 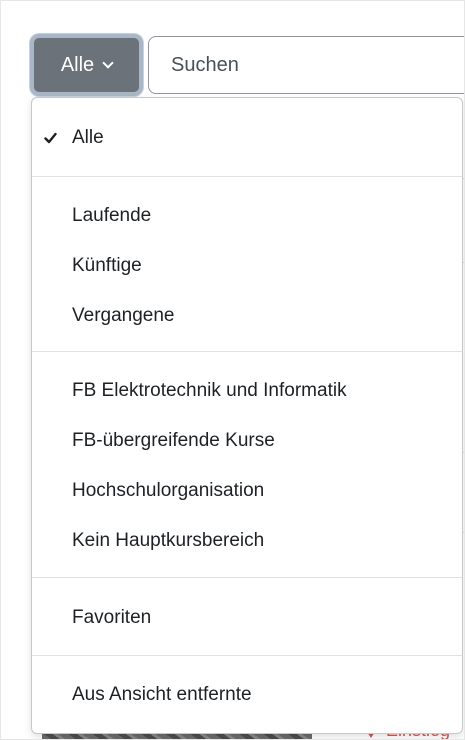 What do you see at coordinates (112, 215) in the screenshot?
I see `menu-item-label: Laufende` at bounding box center [112, 215].